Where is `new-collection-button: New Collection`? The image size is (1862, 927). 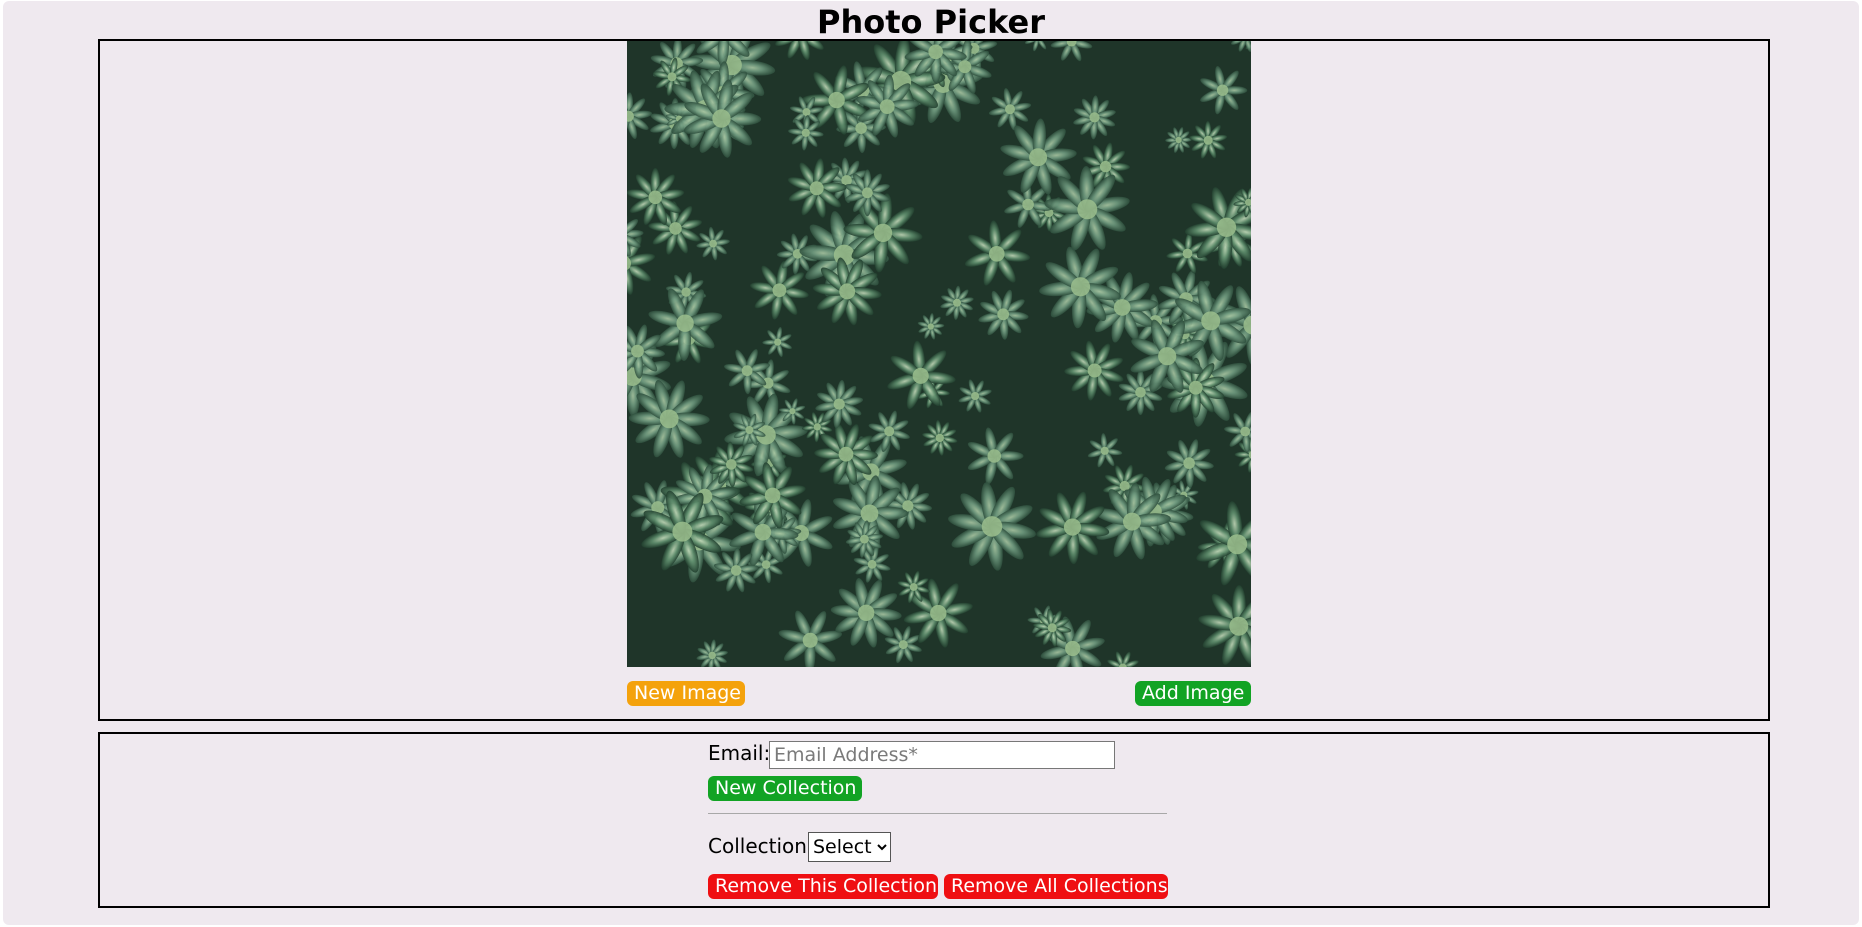
new-collection-button: New Collection is located at coordinates (785, 788).